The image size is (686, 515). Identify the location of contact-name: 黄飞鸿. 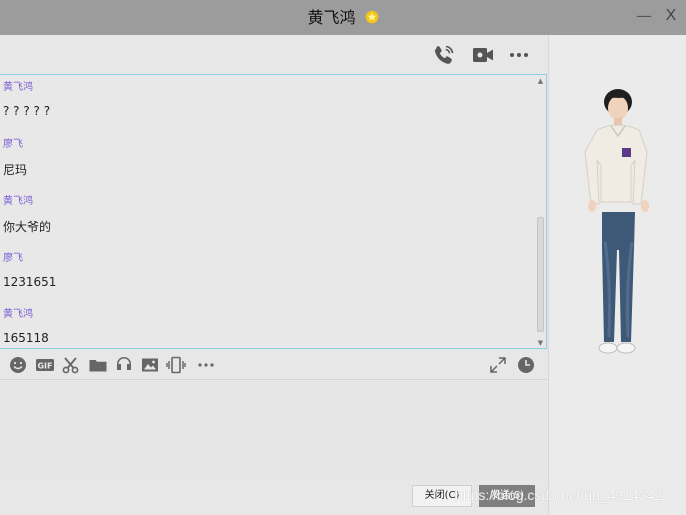
(331, 17).